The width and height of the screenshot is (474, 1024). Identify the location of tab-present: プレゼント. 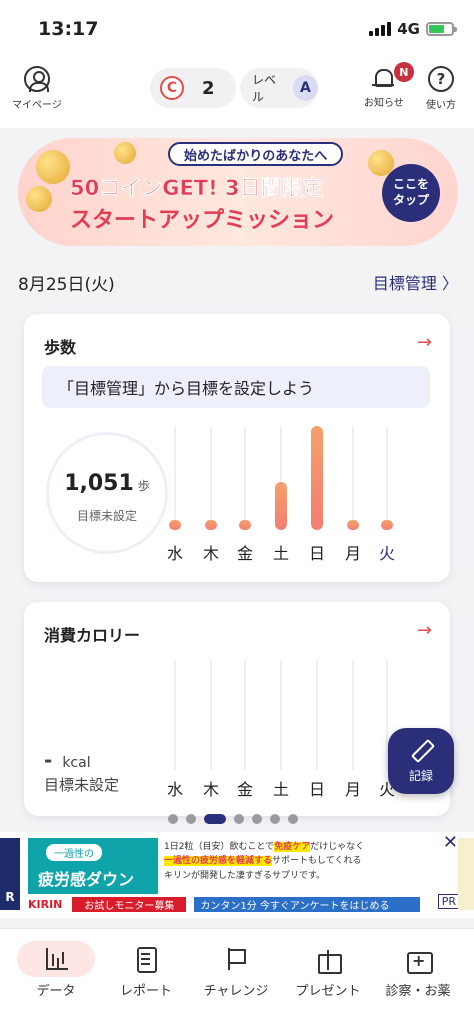
(328, 967).